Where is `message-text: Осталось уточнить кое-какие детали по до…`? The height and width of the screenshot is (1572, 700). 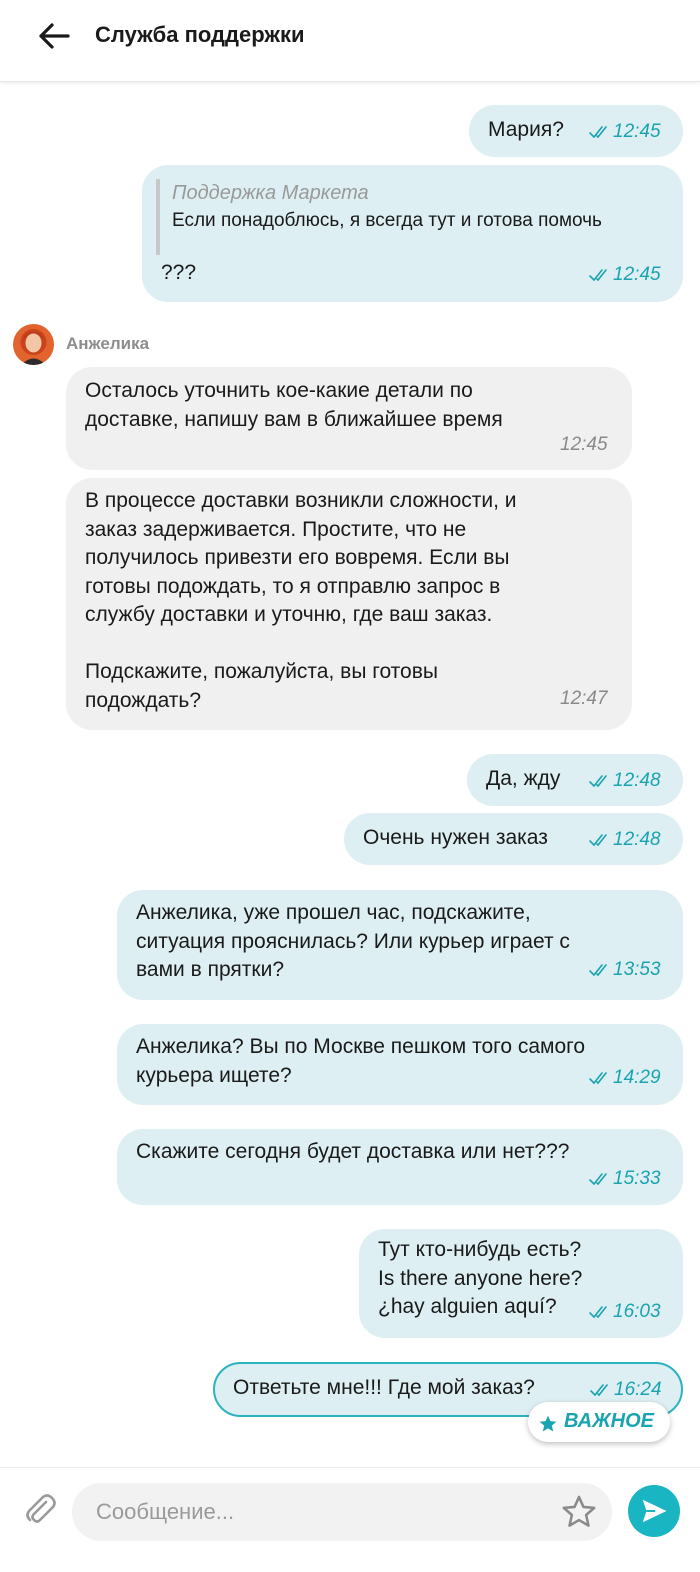
message-text: Осталось уточнить кое-какие детали по до… is located at coordinates (294, 405).